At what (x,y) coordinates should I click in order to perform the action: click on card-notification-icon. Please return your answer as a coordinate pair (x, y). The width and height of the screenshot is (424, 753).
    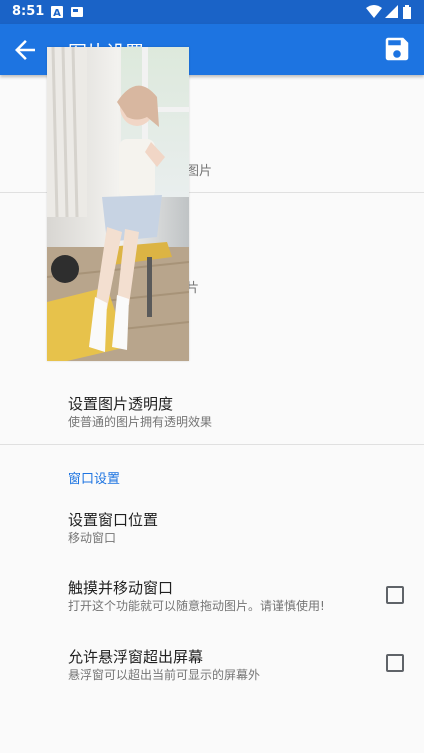
    Looking at the image, I should click on (77, 12).